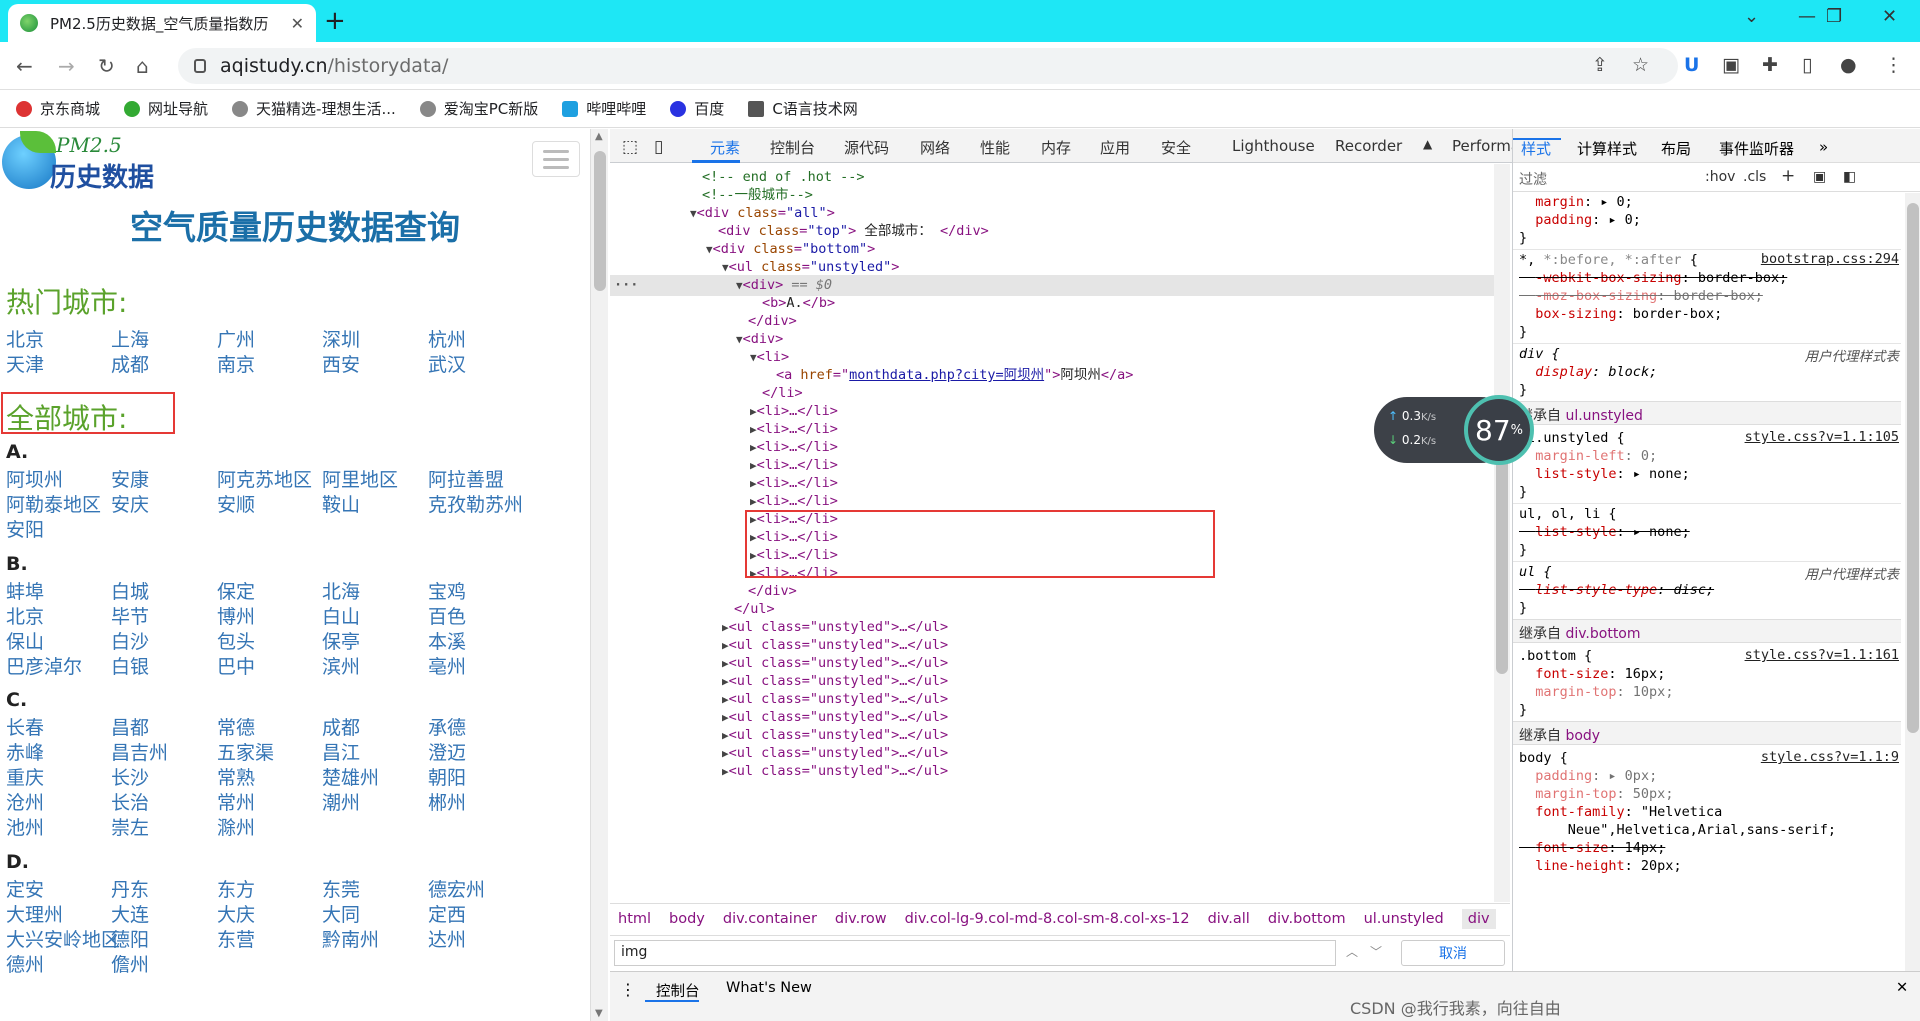  What do you see at coordinates (25, 776) in the screenshot?
I see `city-link: 重庆` at bounding box center [25, 776].